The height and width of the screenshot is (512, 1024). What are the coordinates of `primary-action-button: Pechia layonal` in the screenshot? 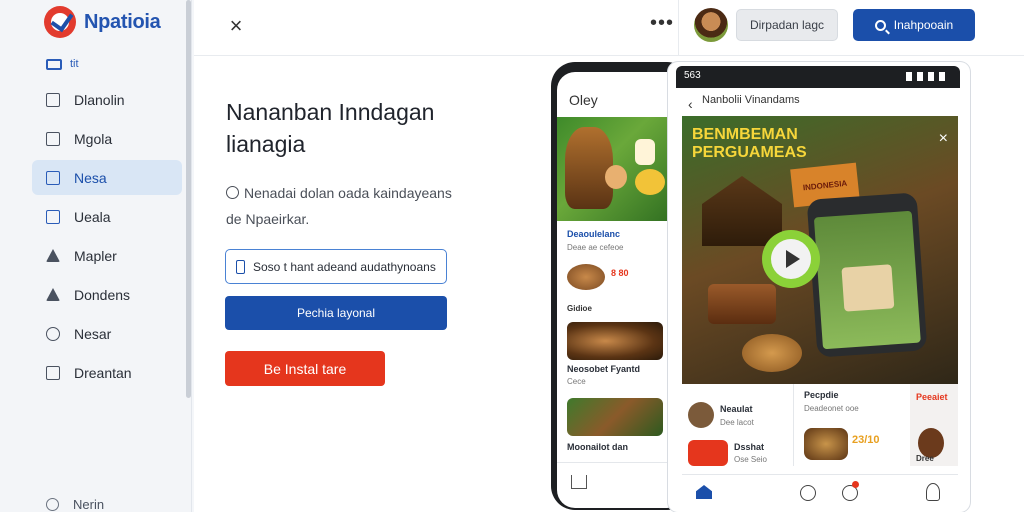 It's located at (336, 313).